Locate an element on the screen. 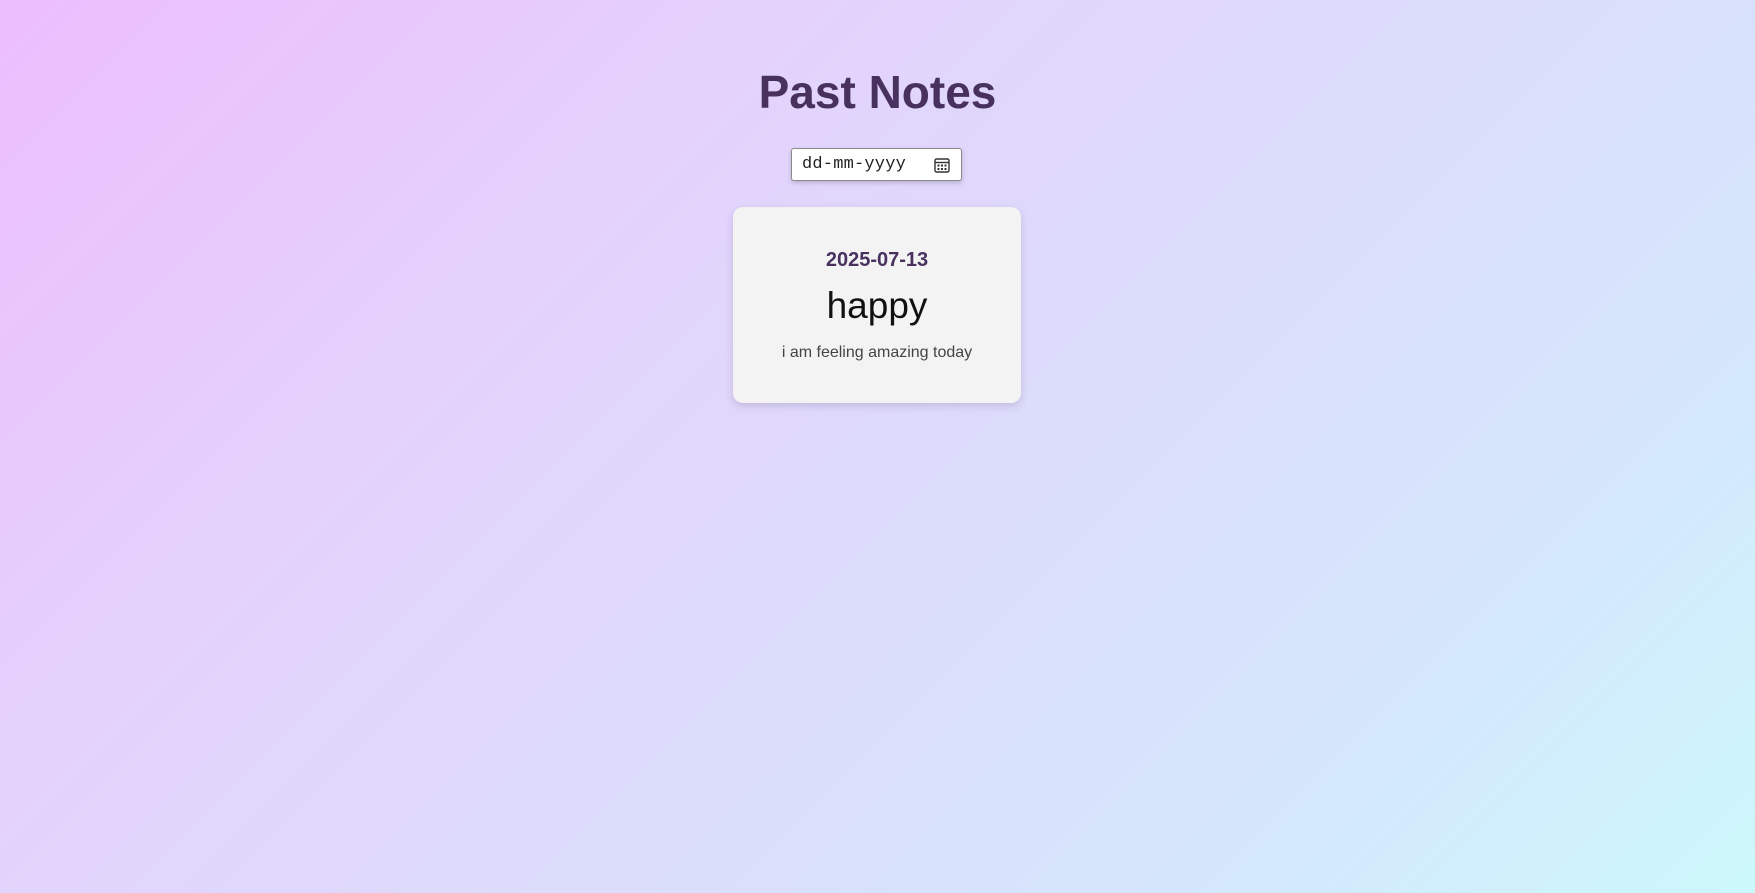 The height and width of the screenshot is (893, 1755). calendar-icon is located at coordinates (942, 165).